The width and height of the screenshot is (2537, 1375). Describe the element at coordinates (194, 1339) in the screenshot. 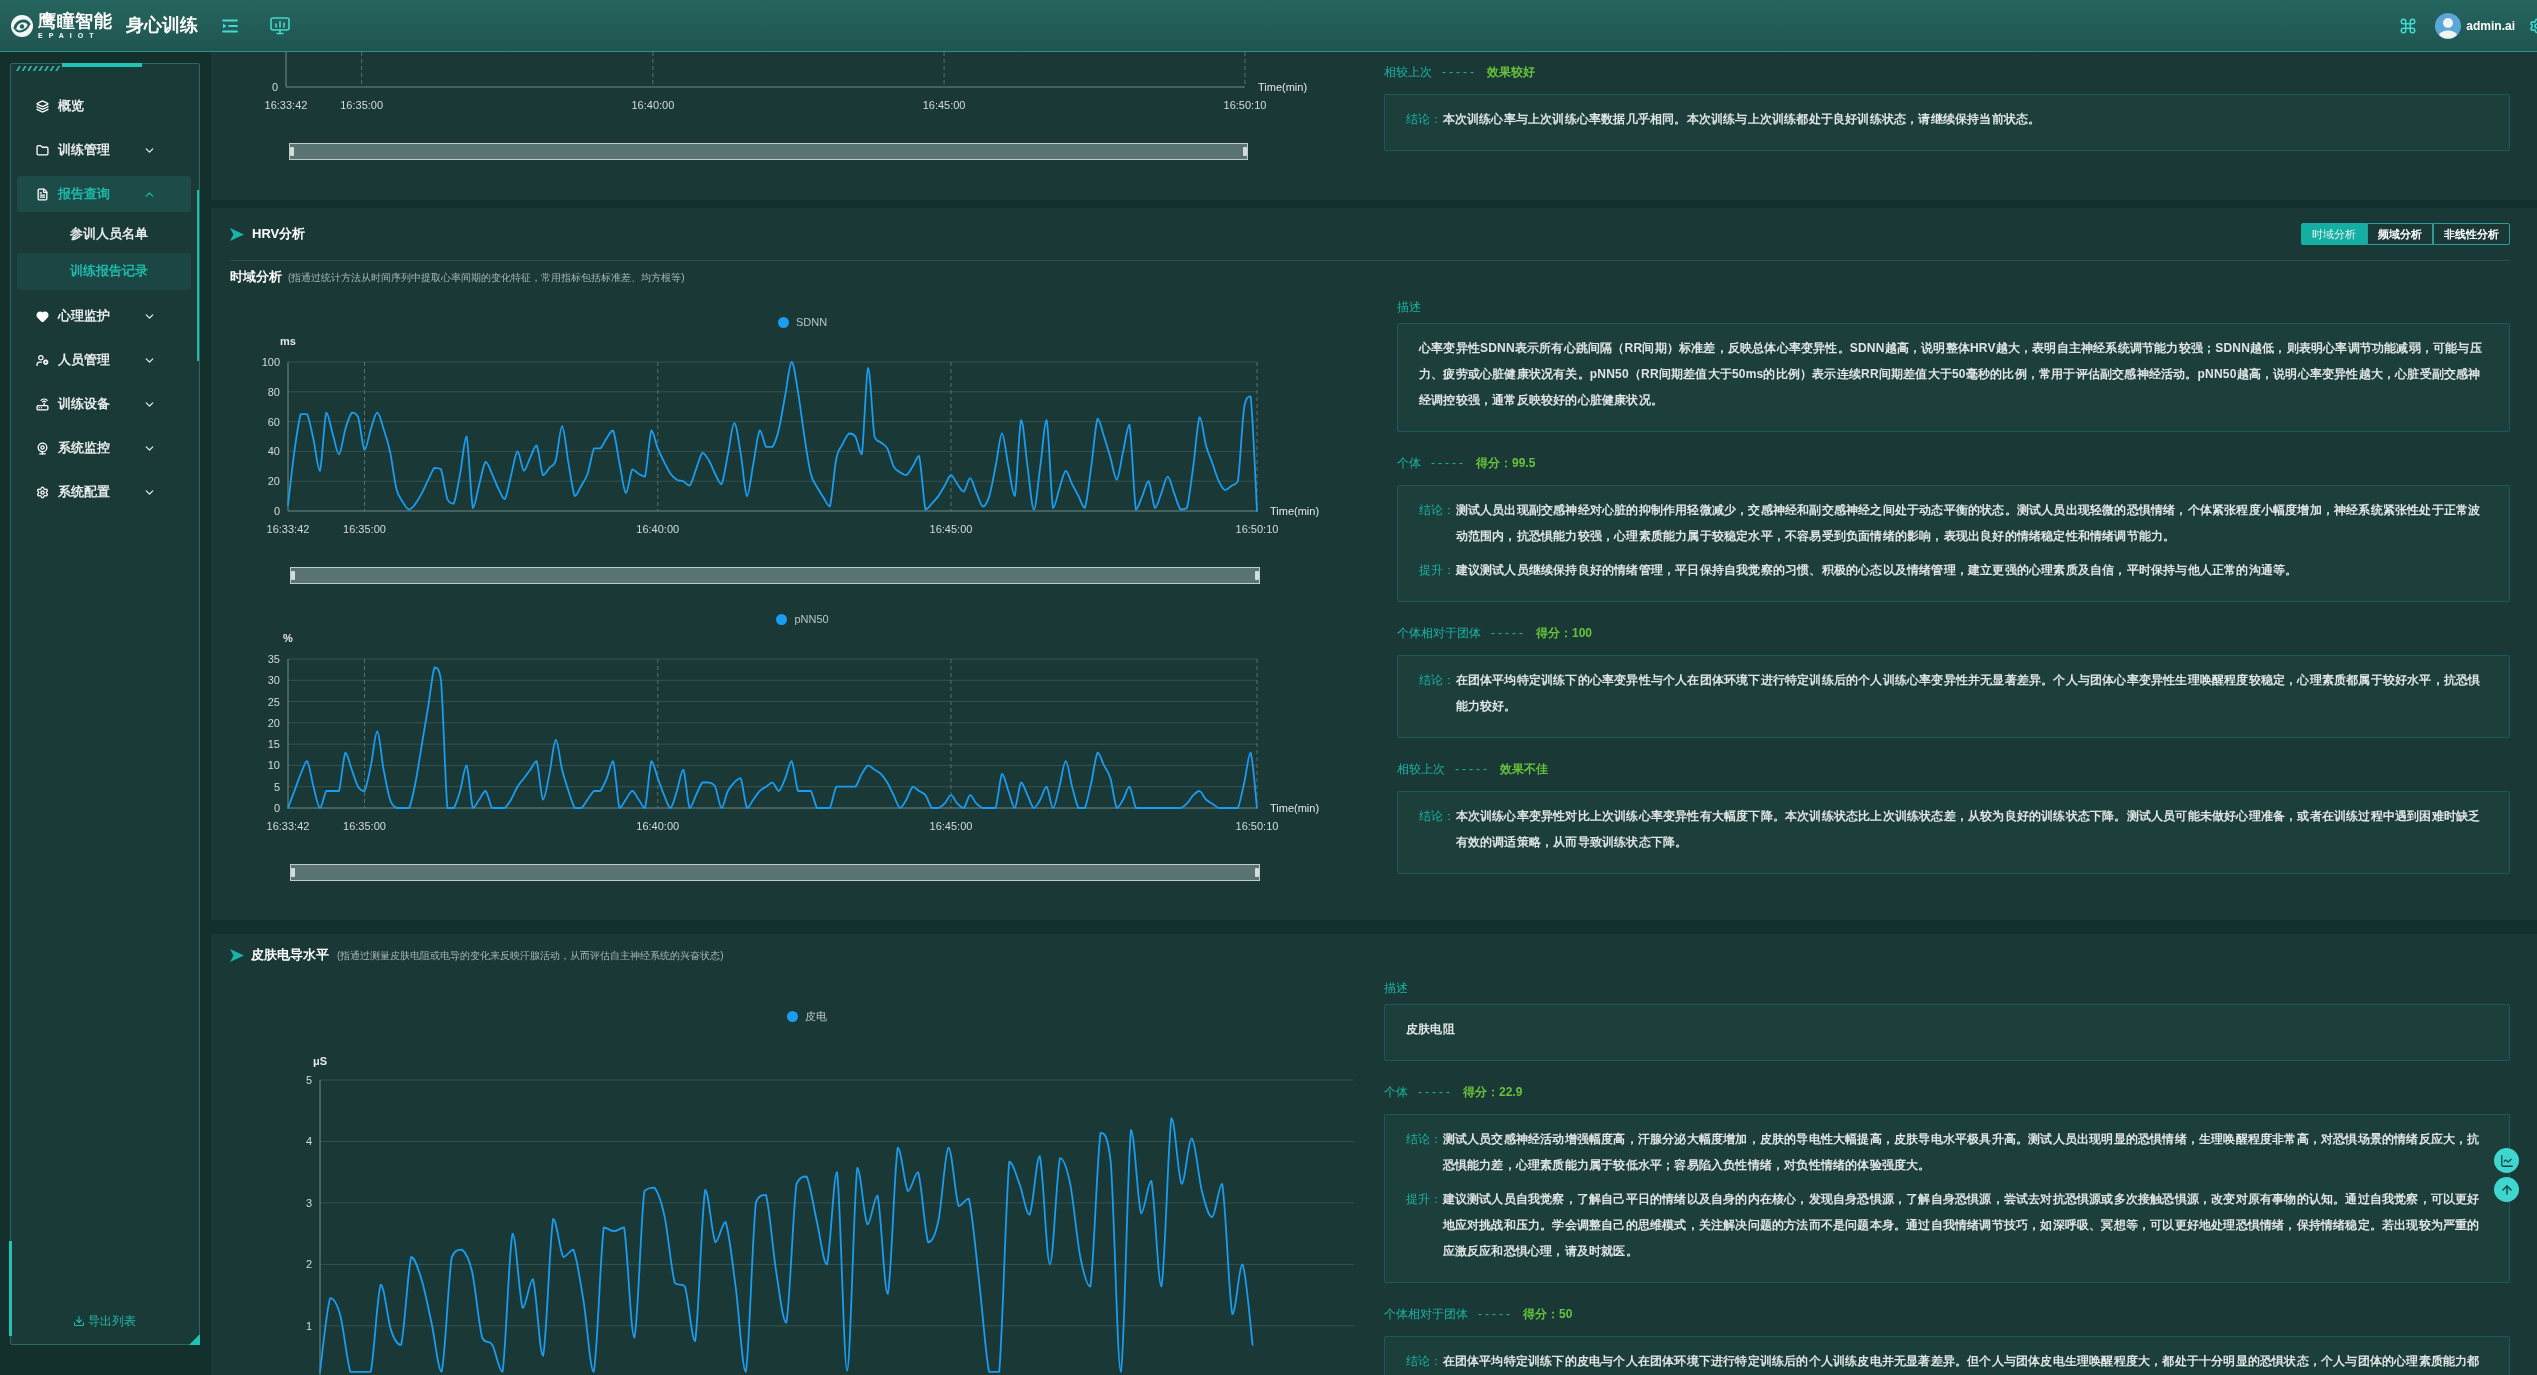

I see `corner-triangle-decoration` at that location.